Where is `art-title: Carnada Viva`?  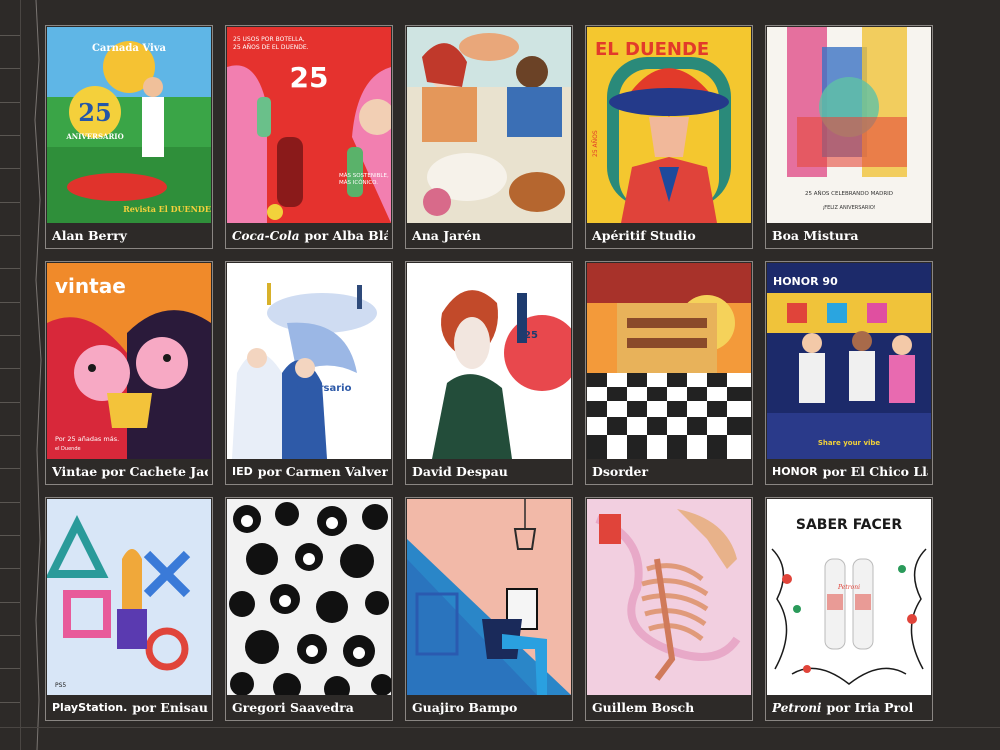
art-title: Carnada Viva is located at coordinates (129, 48).